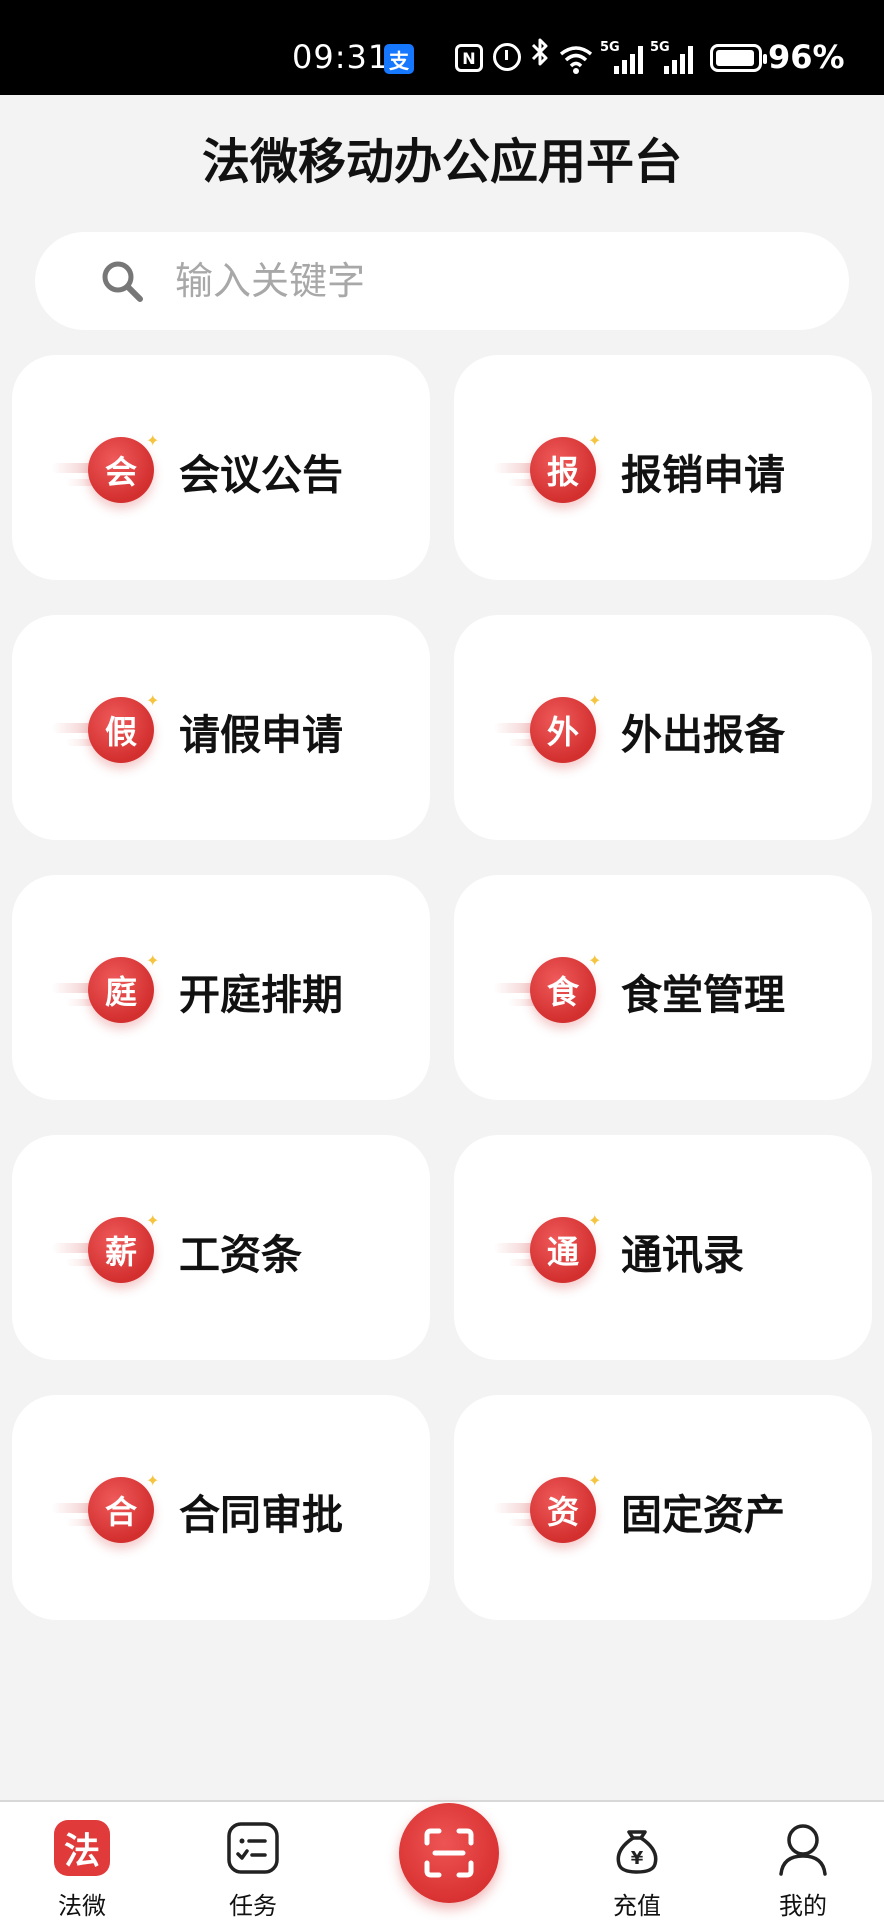 This screenshot has width=884, height=1920. I want to click on scan-icon, so click(449, 1853).